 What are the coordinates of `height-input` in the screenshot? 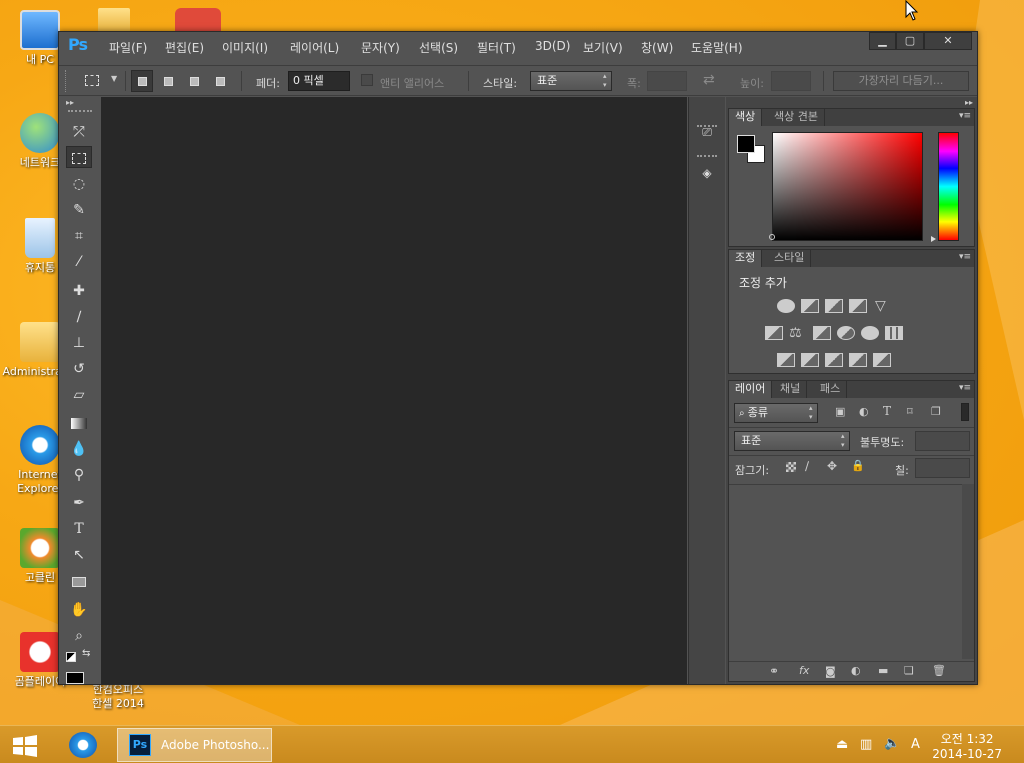 It's located at (791, 81).